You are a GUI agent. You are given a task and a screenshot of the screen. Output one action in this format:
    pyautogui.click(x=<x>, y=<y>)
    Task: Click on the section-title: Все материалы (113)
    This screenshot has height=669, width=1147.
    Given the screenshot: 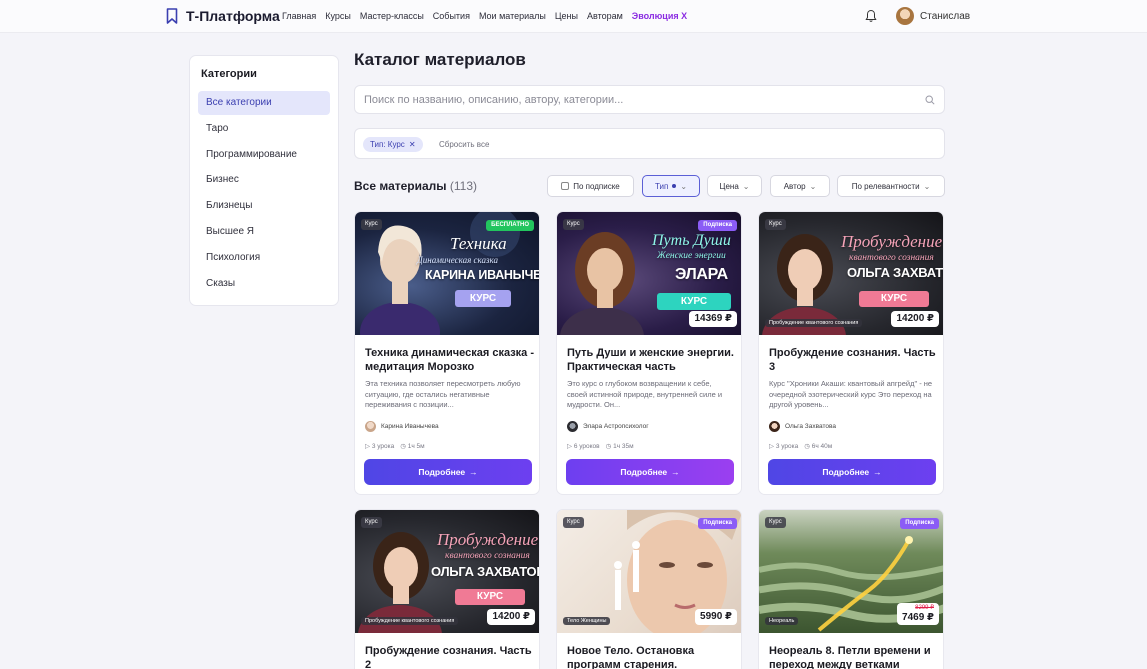 What is the action you would take?
    pyautogui.click(x=415, y=186)
    